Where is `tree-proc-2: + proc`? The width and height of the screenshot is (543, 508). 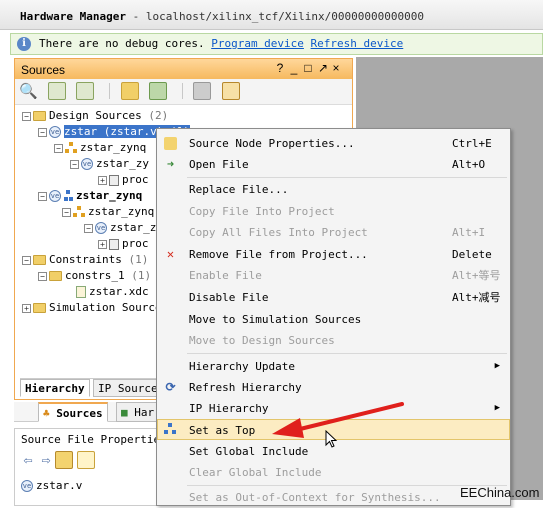 tree-proc-2: + proc is located at coordinates (123, 244).